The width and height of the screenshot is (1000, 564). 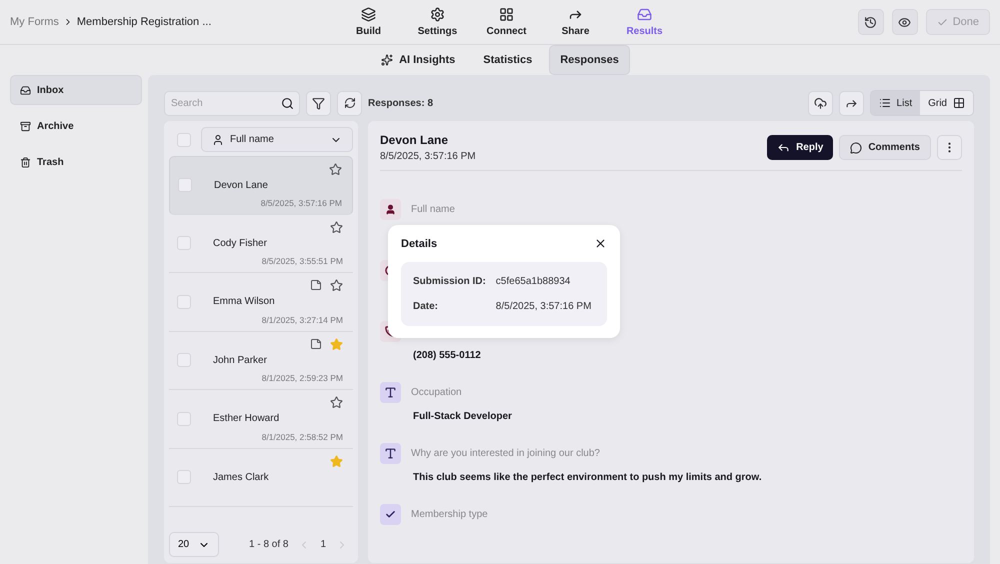 What do you see at coordinates (449, 281) in the screenshot?
I see `detail-label: Submission ID:` at bounding box center [449, 281].